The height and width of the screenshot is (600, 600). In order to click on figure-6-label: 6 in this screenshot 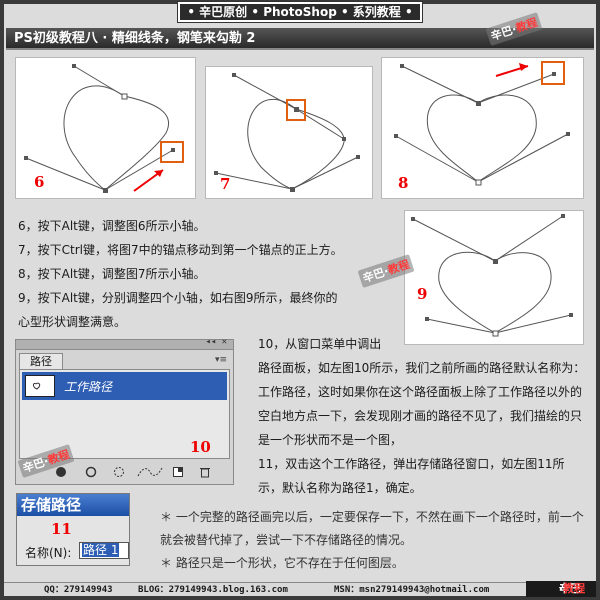, I will do `click(39, 182)`.